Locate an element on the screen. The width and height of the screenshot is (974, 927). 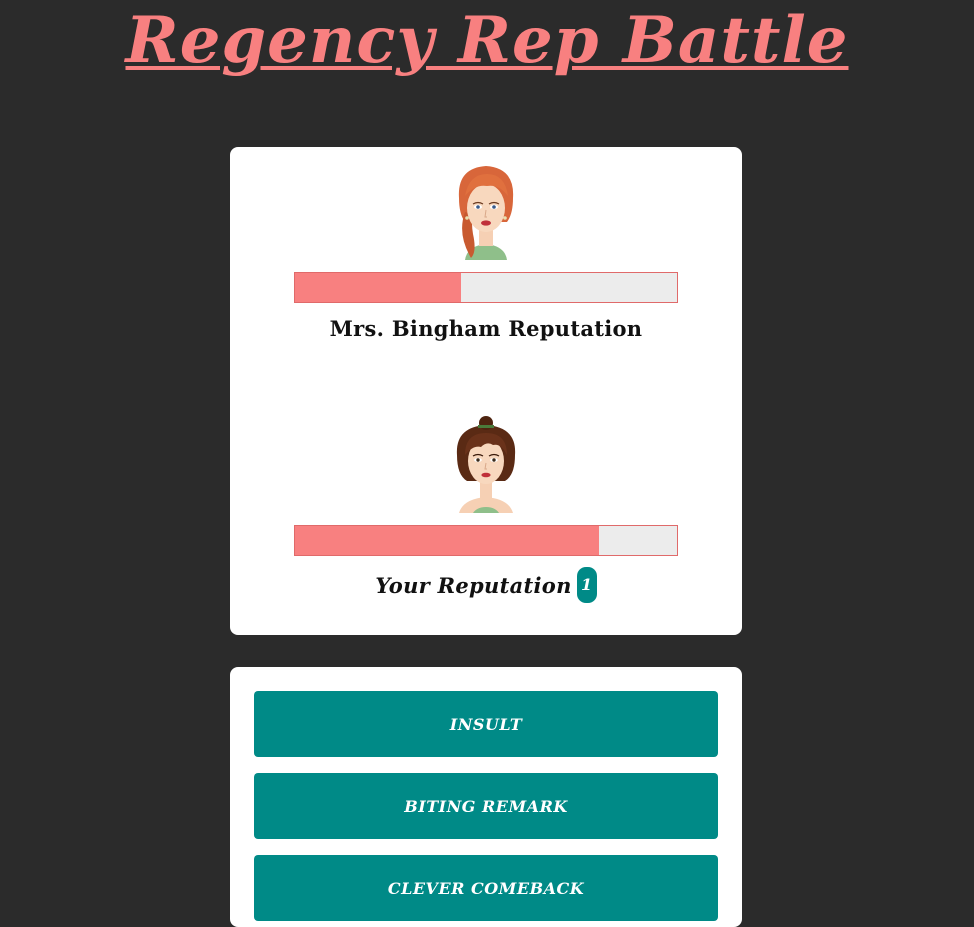
opponent-lady-avatar-icon is located at coordinates (486, 213).